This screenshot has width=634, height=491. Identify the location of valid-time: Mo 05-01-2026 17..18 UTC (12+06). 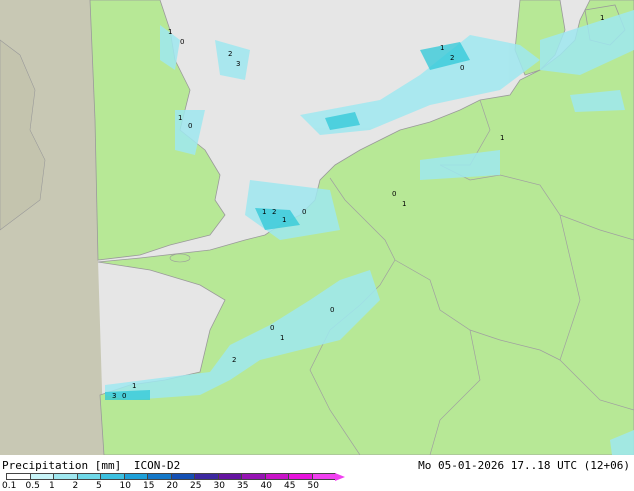
(524, 465).